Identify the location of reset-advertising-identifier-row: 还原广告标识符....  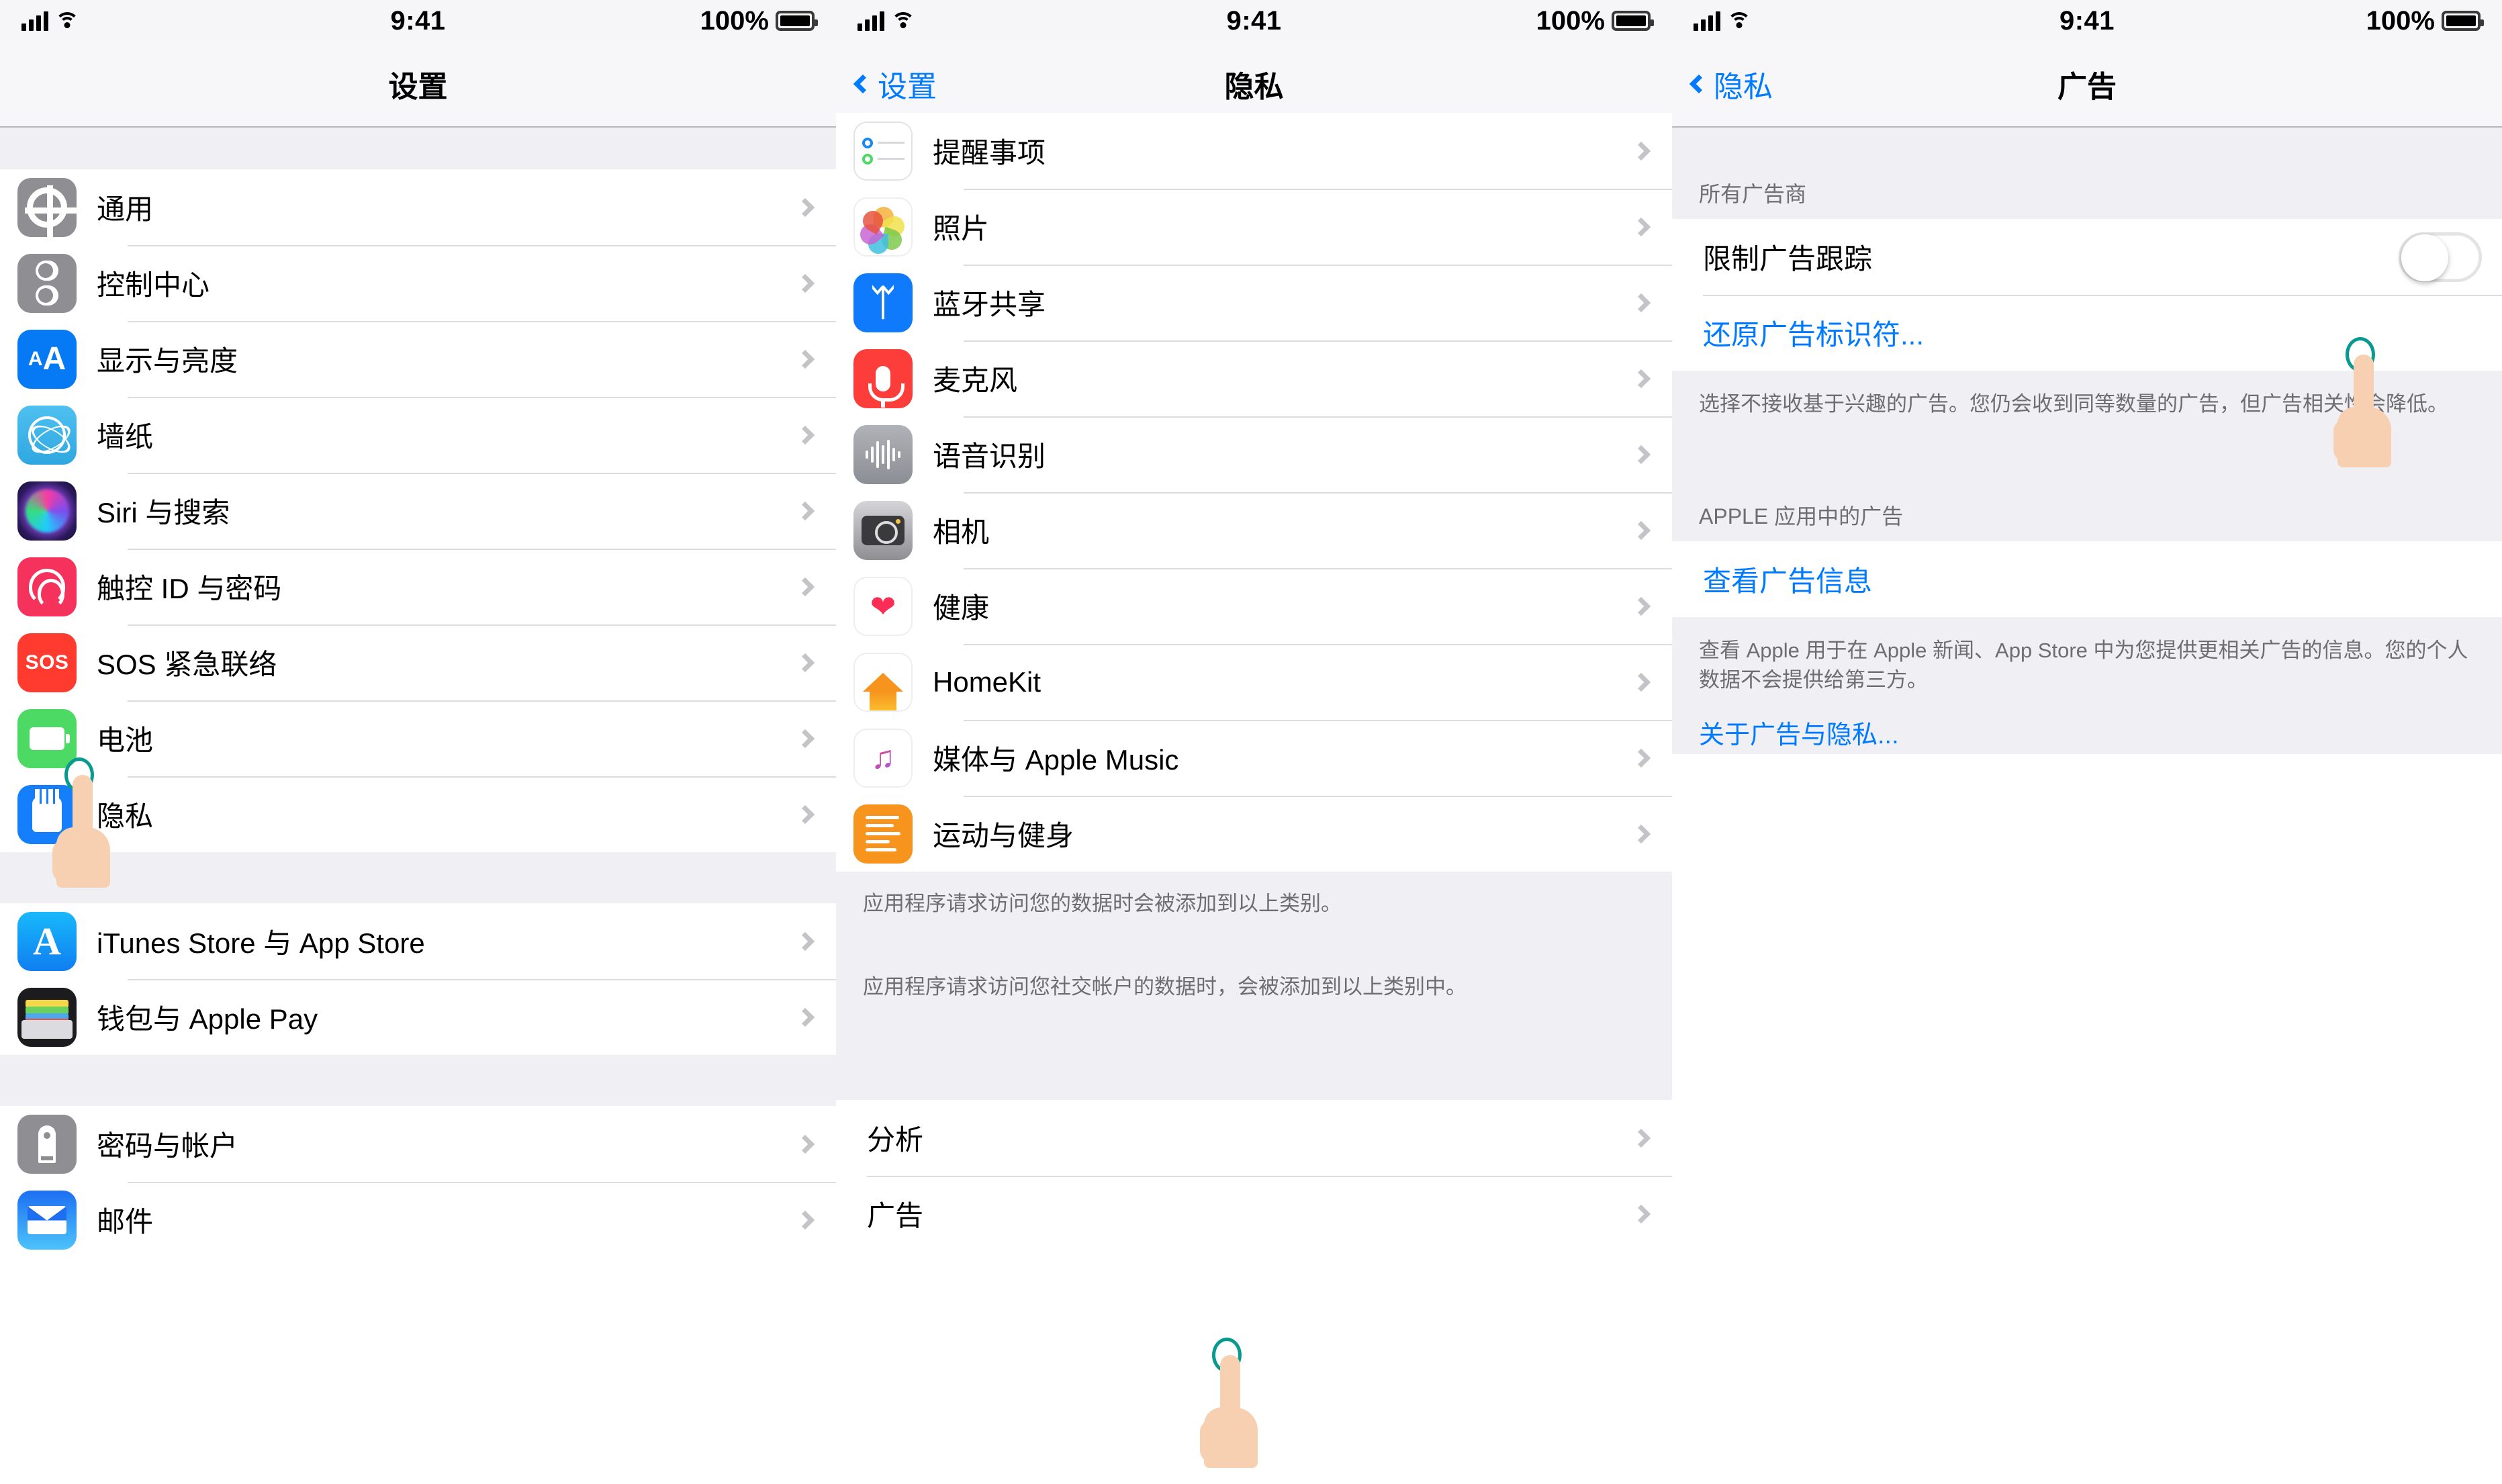
(2087, 333).